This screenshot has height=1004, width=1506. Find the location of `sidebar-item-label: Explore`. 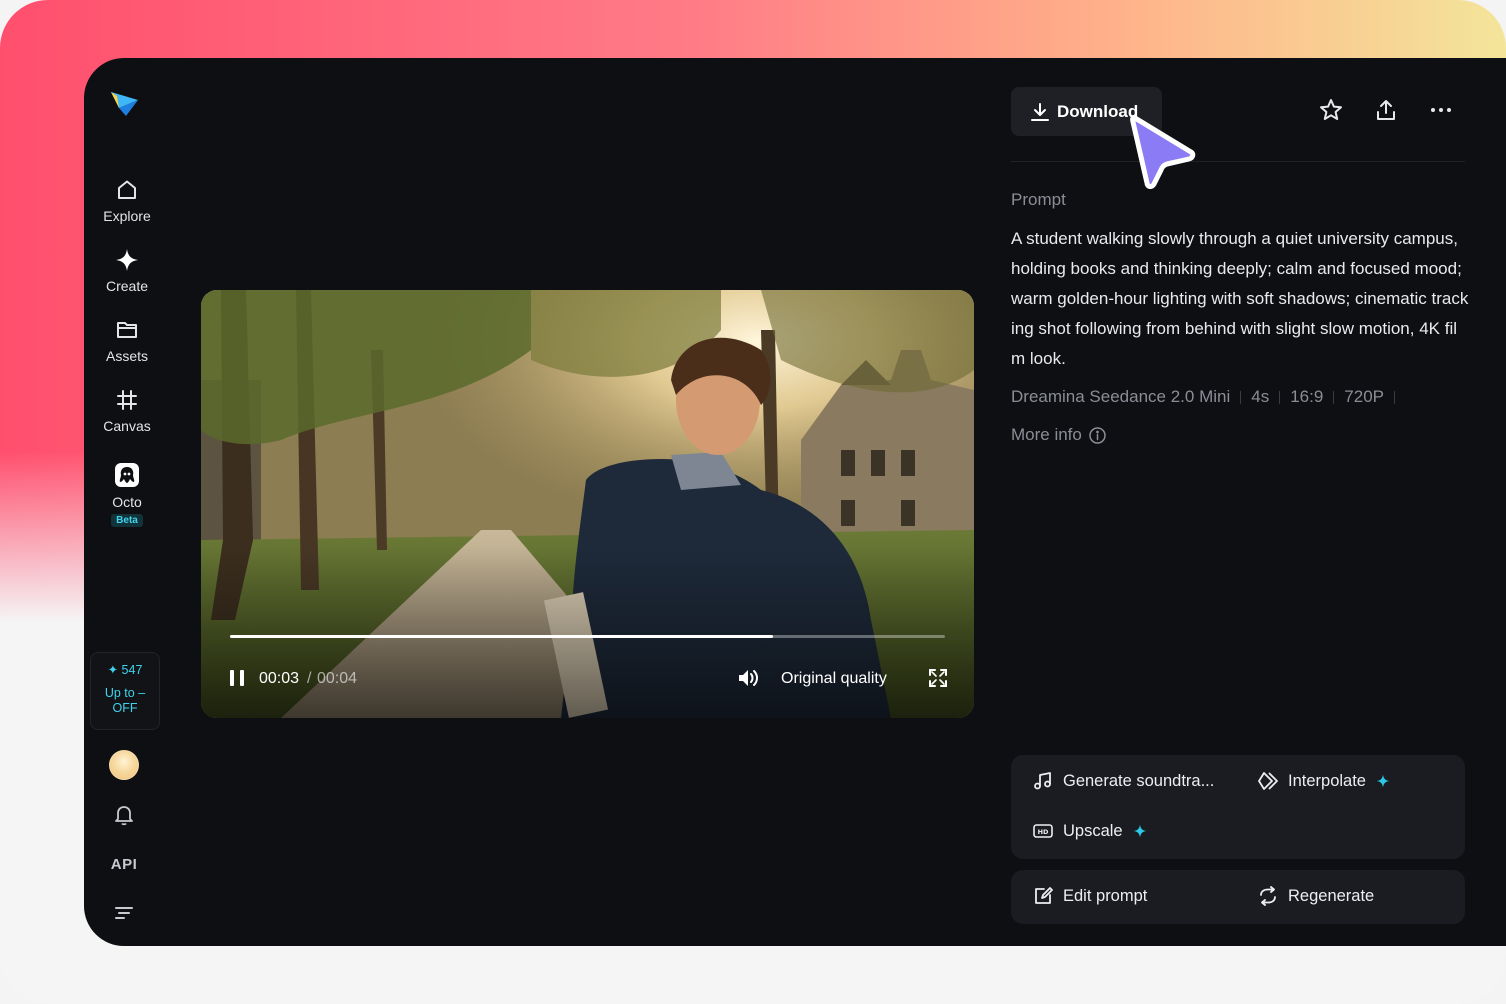

sidebar-item-label: Explore is located at coordinates (127, 216).